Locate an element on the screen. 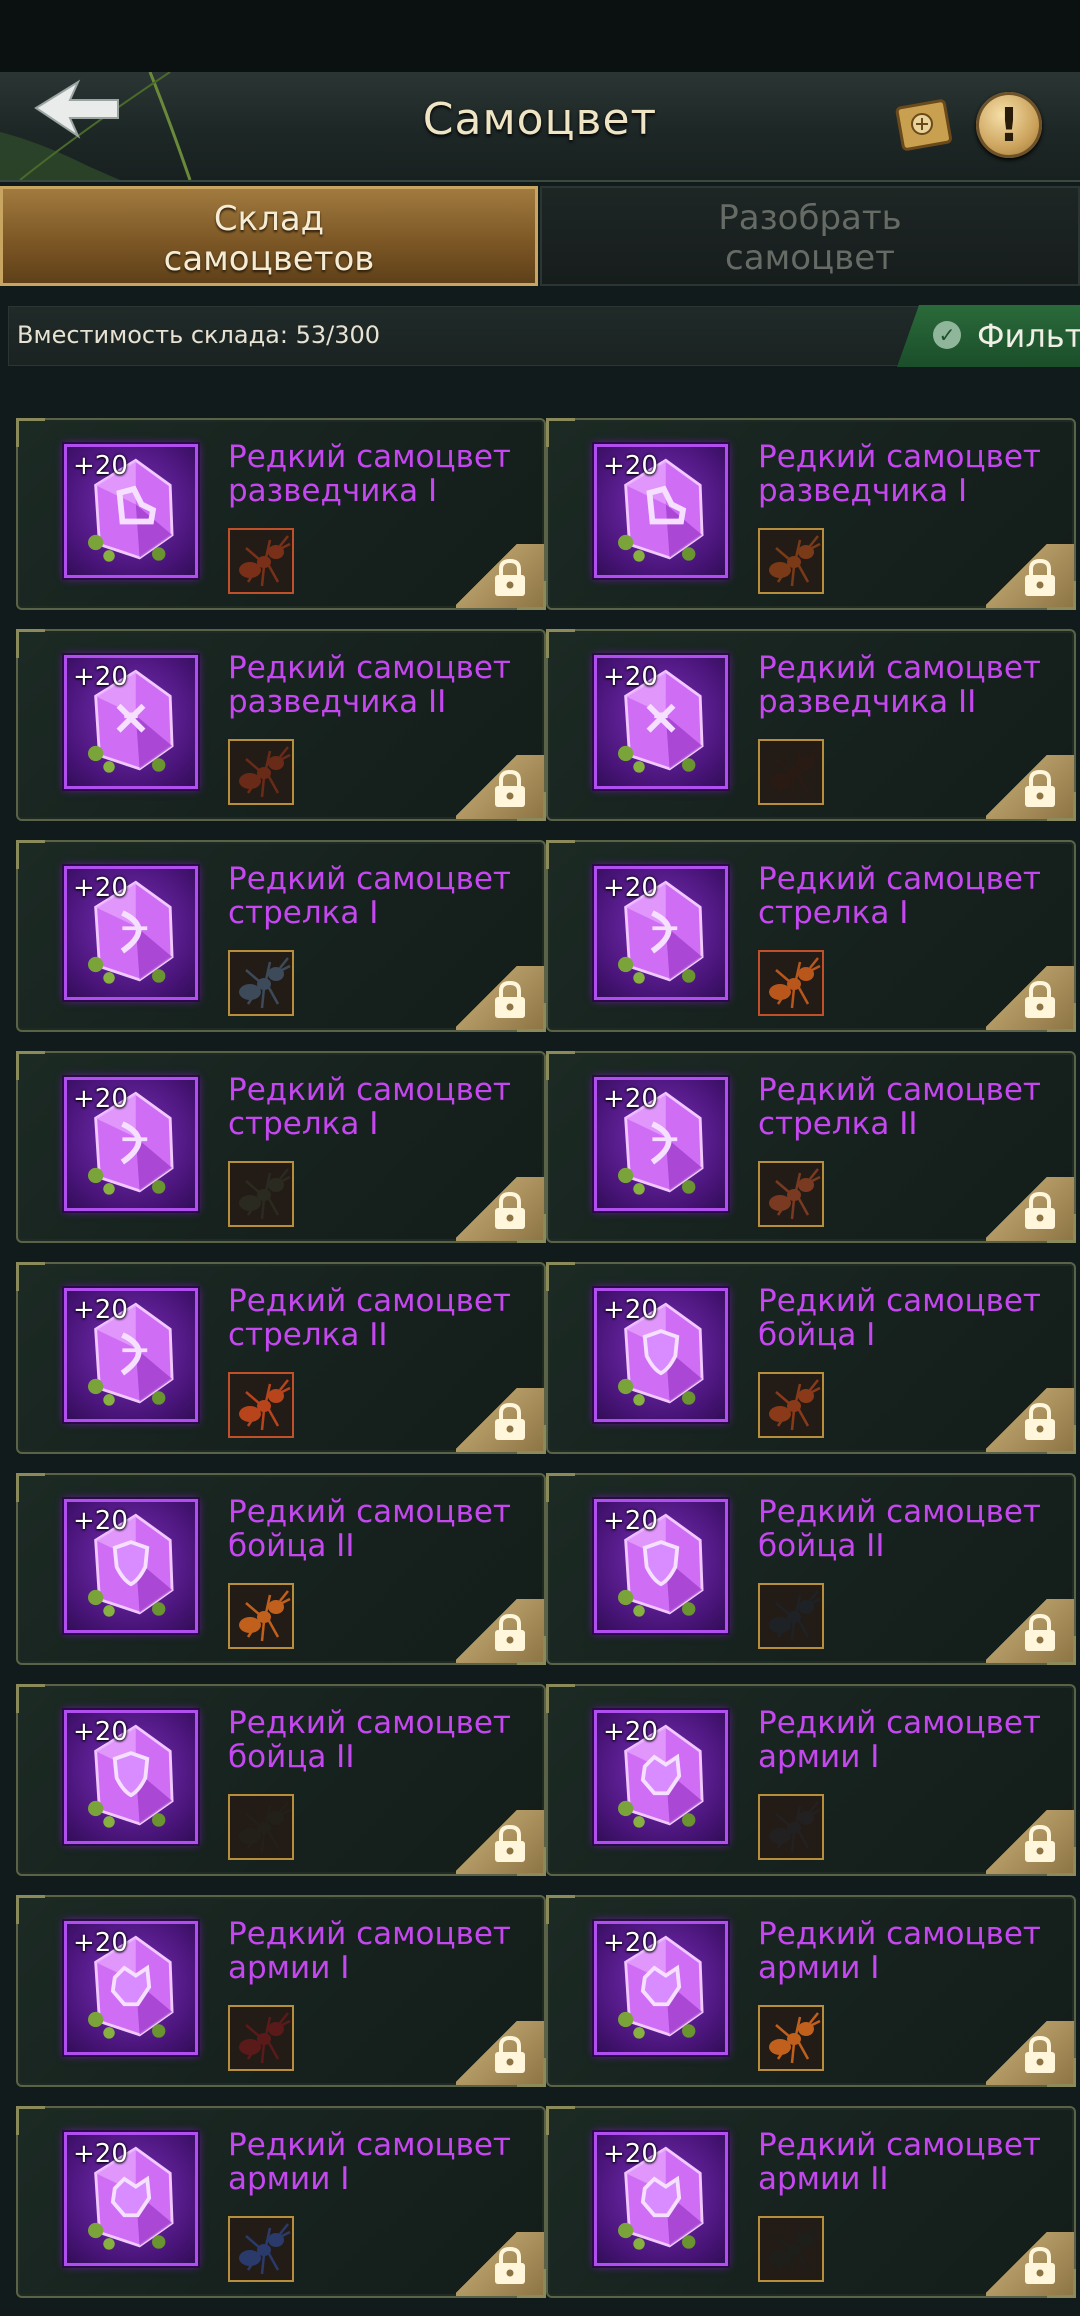 The height and width of the screenshot is (2316, 1080). journal-book-icon is located at coordinates (923, 125).